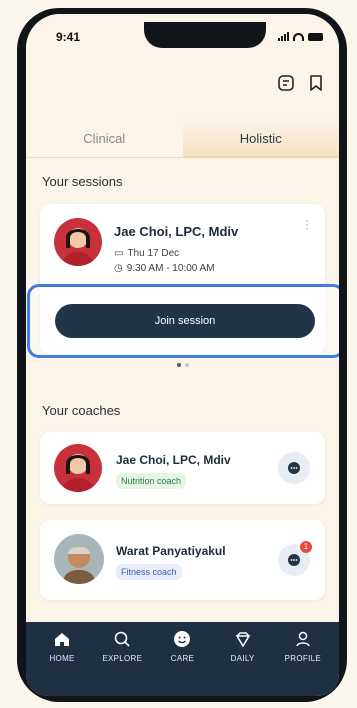  What do you see at coordinates (179, 365) in the screenshot?
I see `carousel-dot-active` at bounding box center [179, 365].